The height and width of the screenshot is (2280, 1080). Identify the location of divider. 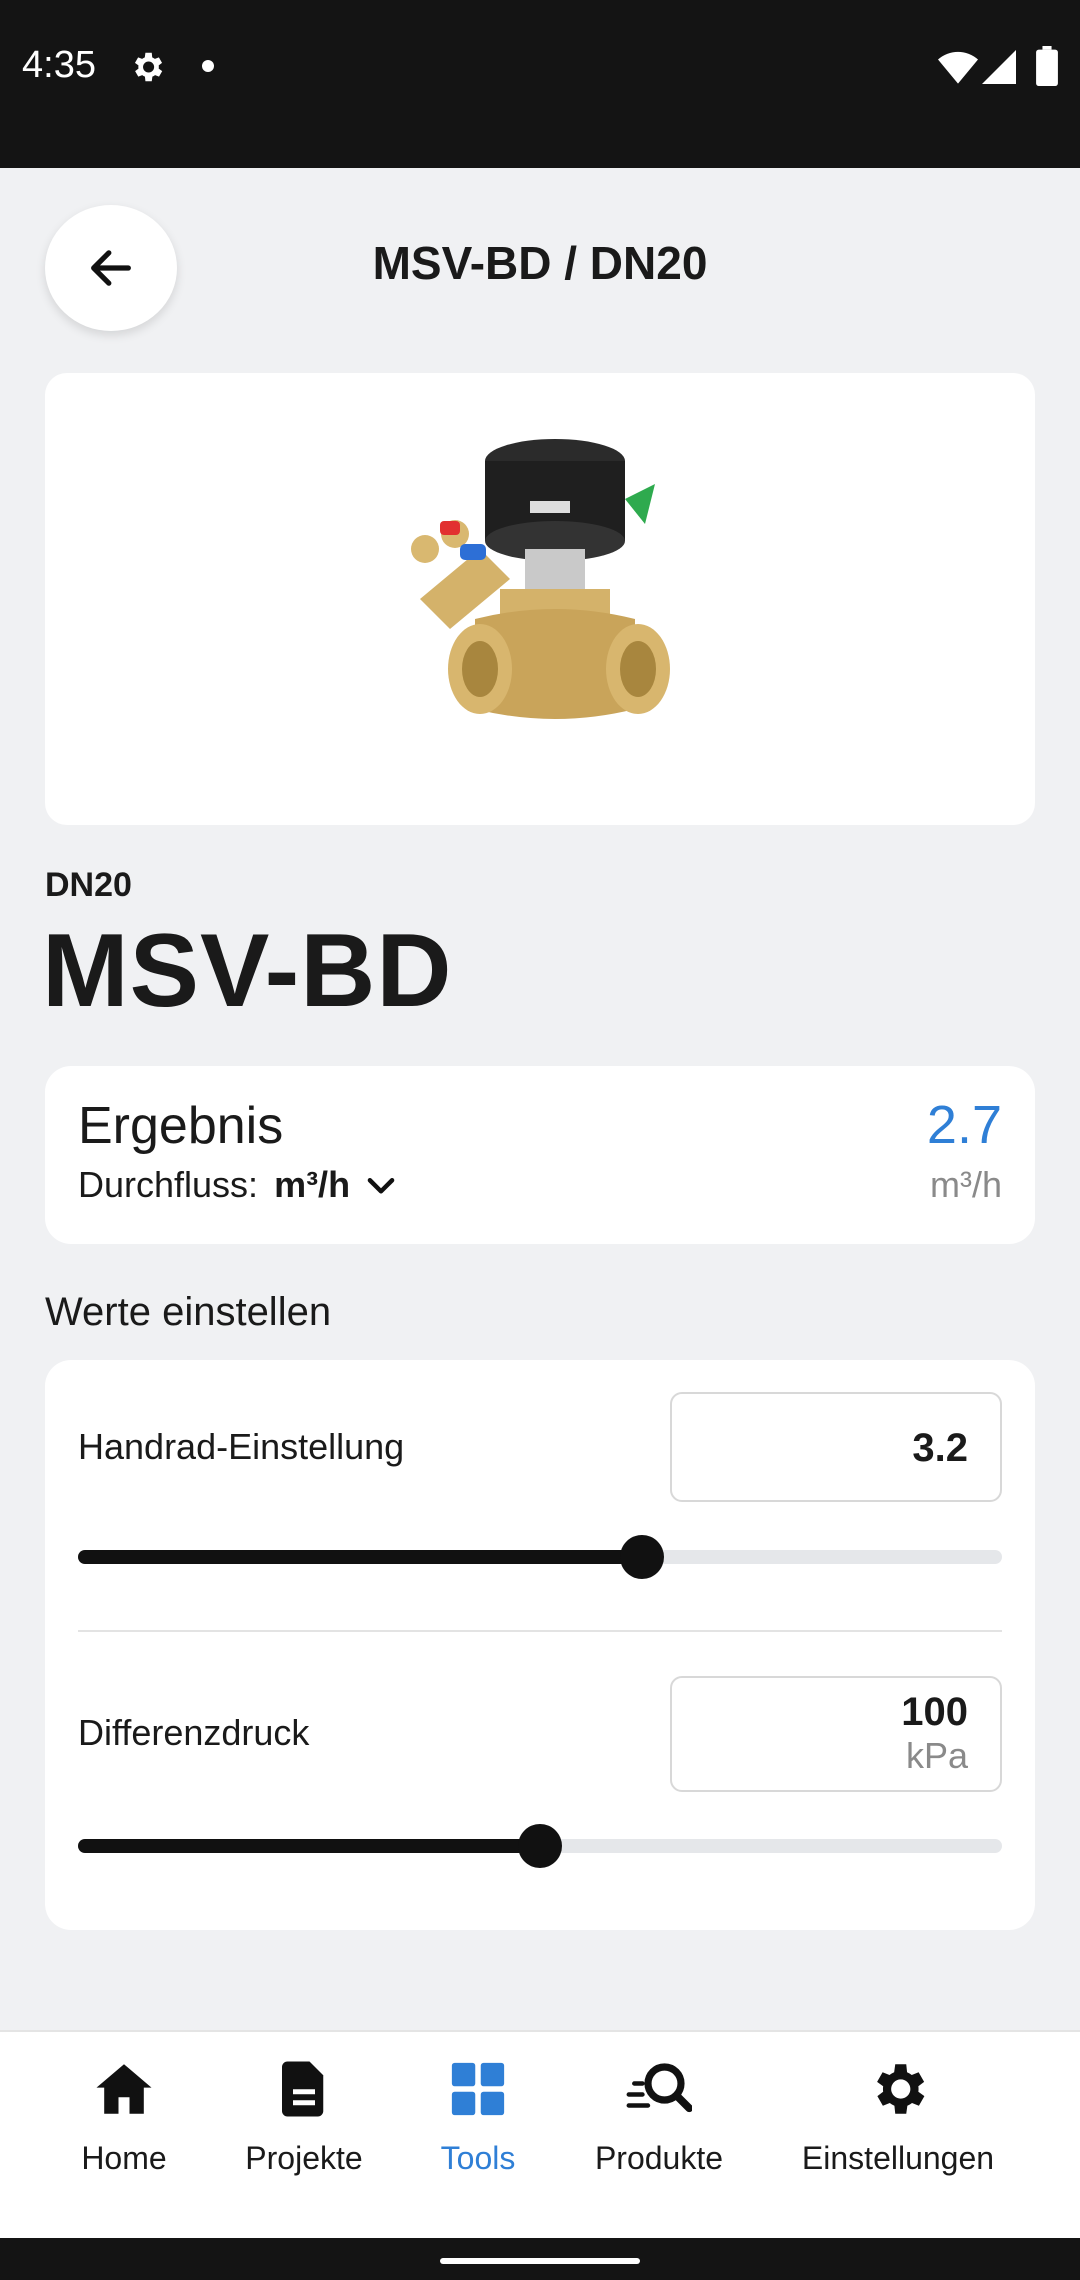
(540, 1631).